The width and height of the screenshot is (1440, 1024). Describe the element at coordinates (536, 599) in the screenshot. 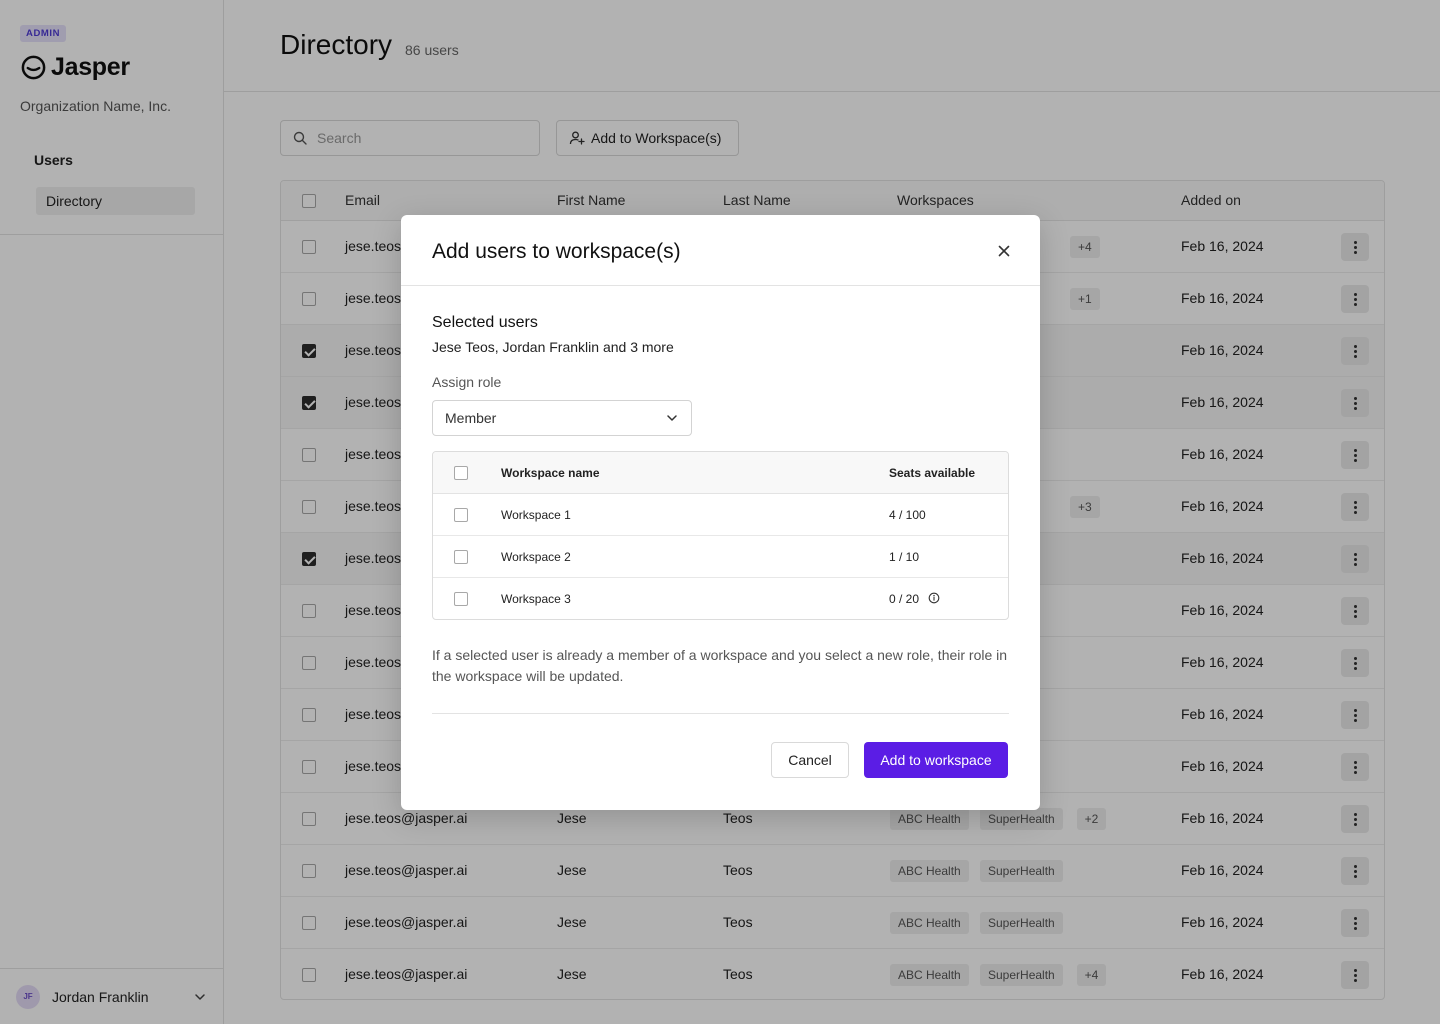

I see `workspace-name: Workspace 3` at that location.